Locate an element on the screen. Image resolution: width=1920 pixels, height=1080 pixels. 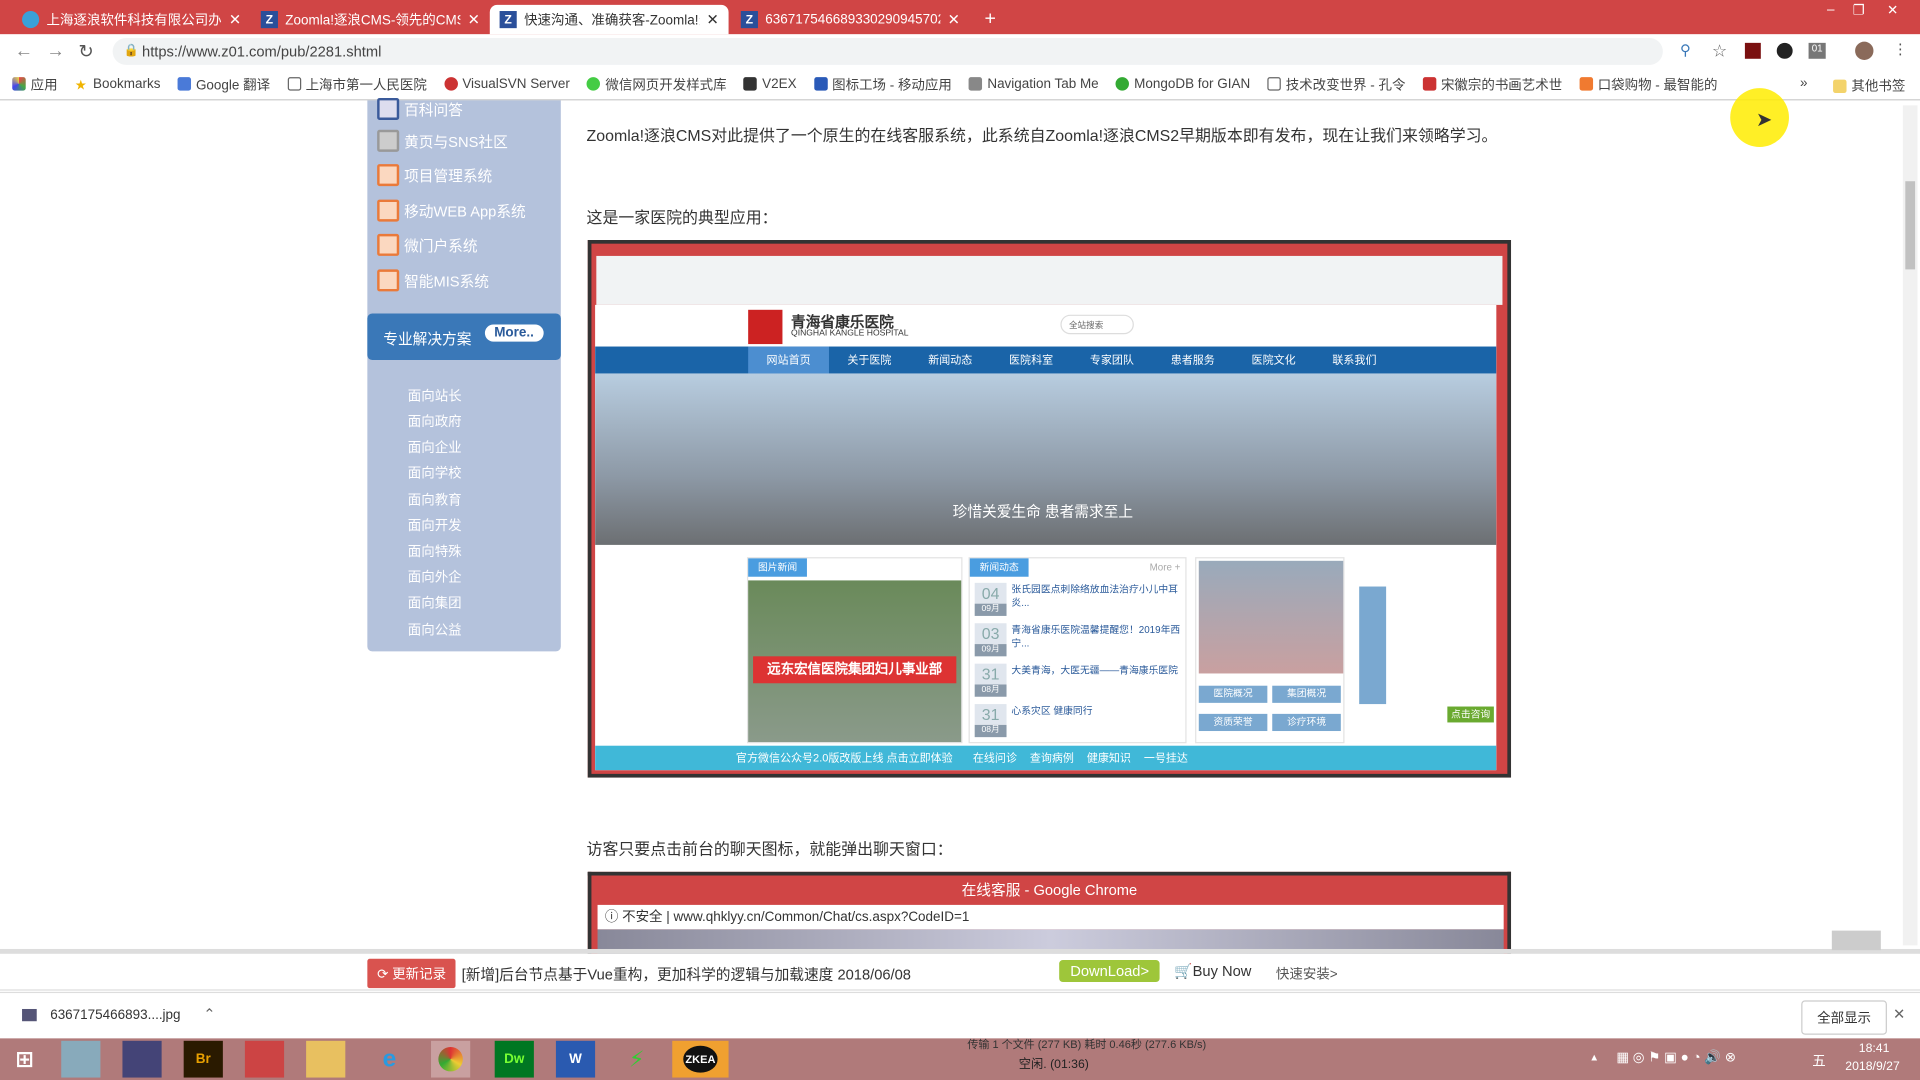
quick-install-link: 快速安装> is located at coordinates (1307, 974).